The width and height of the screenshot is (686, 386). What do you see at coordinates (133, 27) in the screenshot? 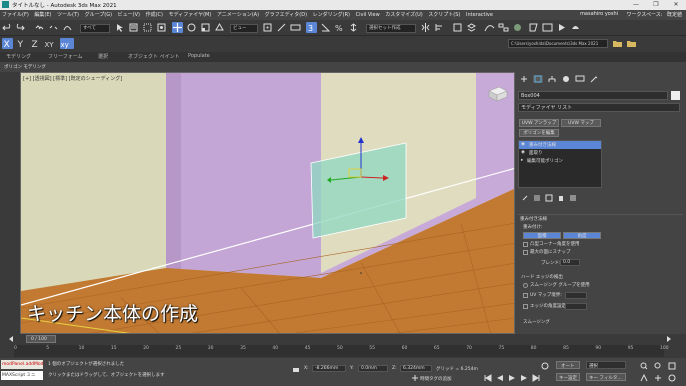
I see `select-by-name-icon` at bounding box center [133, 27].